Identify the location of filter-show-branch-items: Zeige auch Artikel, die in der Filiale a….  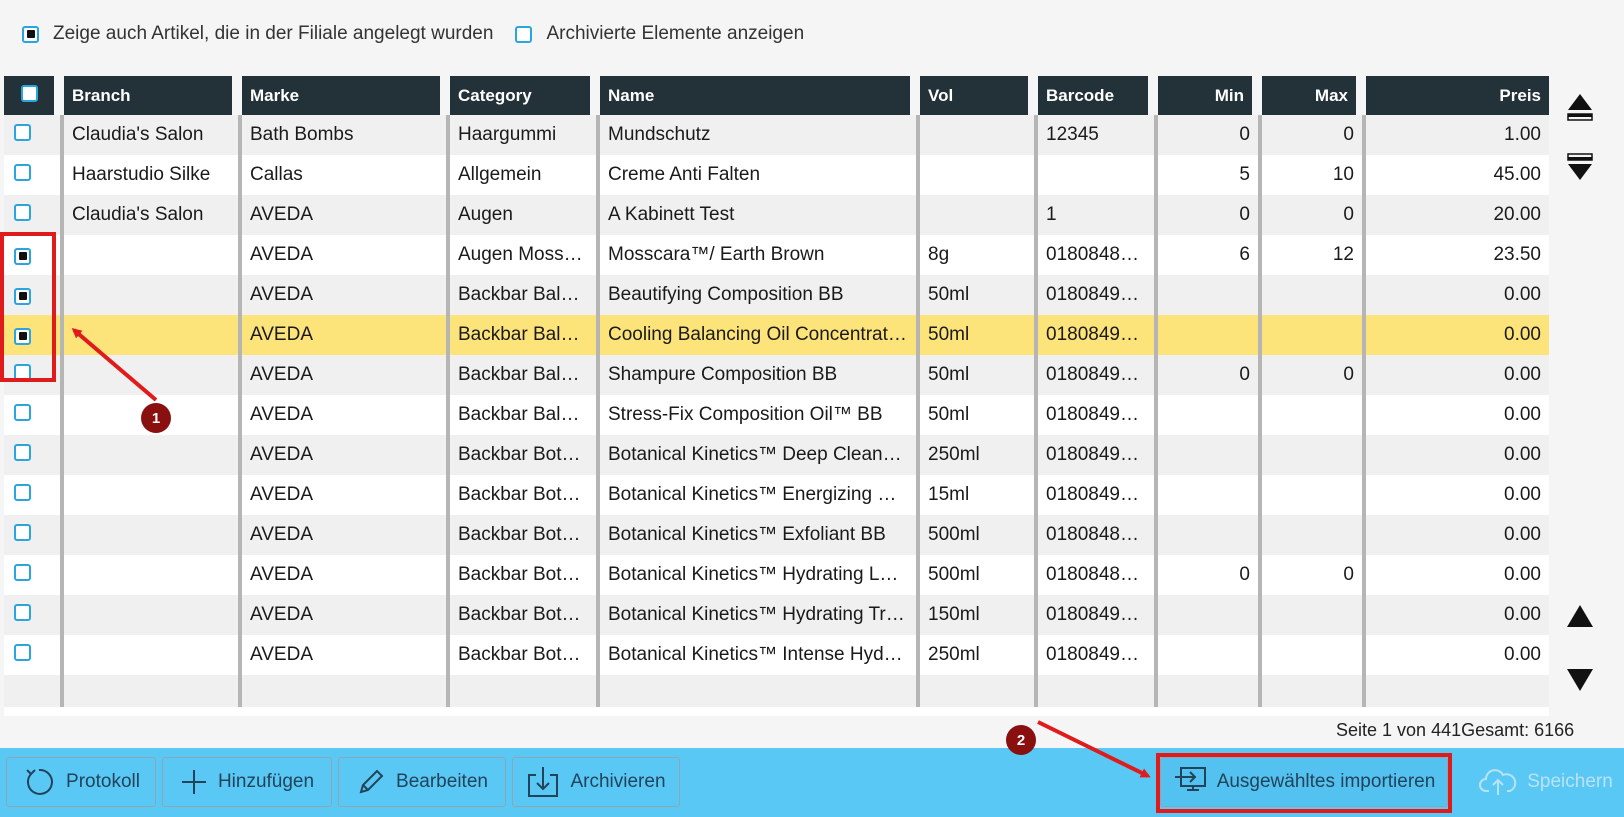
(257, 34).